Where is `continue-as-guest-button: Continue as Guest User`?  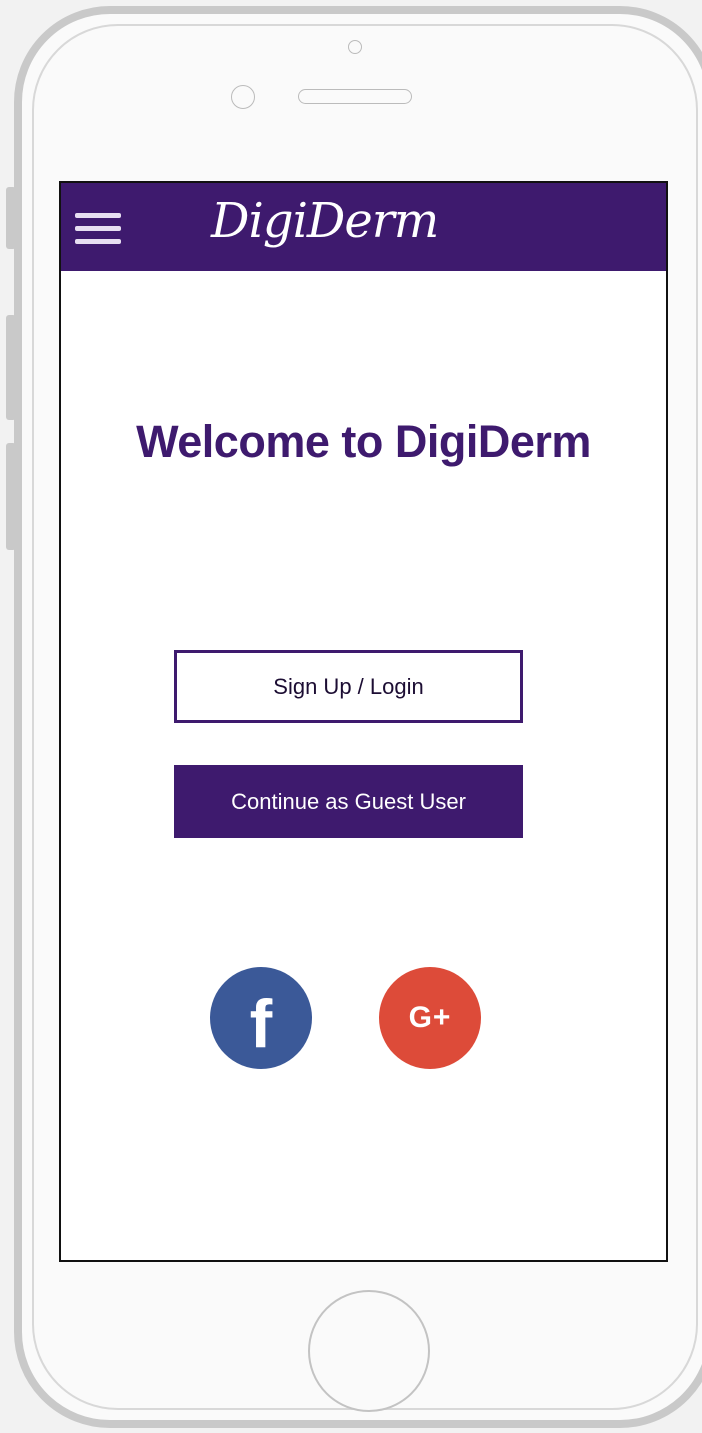
continue-as-guest-button: Continue as Guest User is located at coordinates (348, 801).